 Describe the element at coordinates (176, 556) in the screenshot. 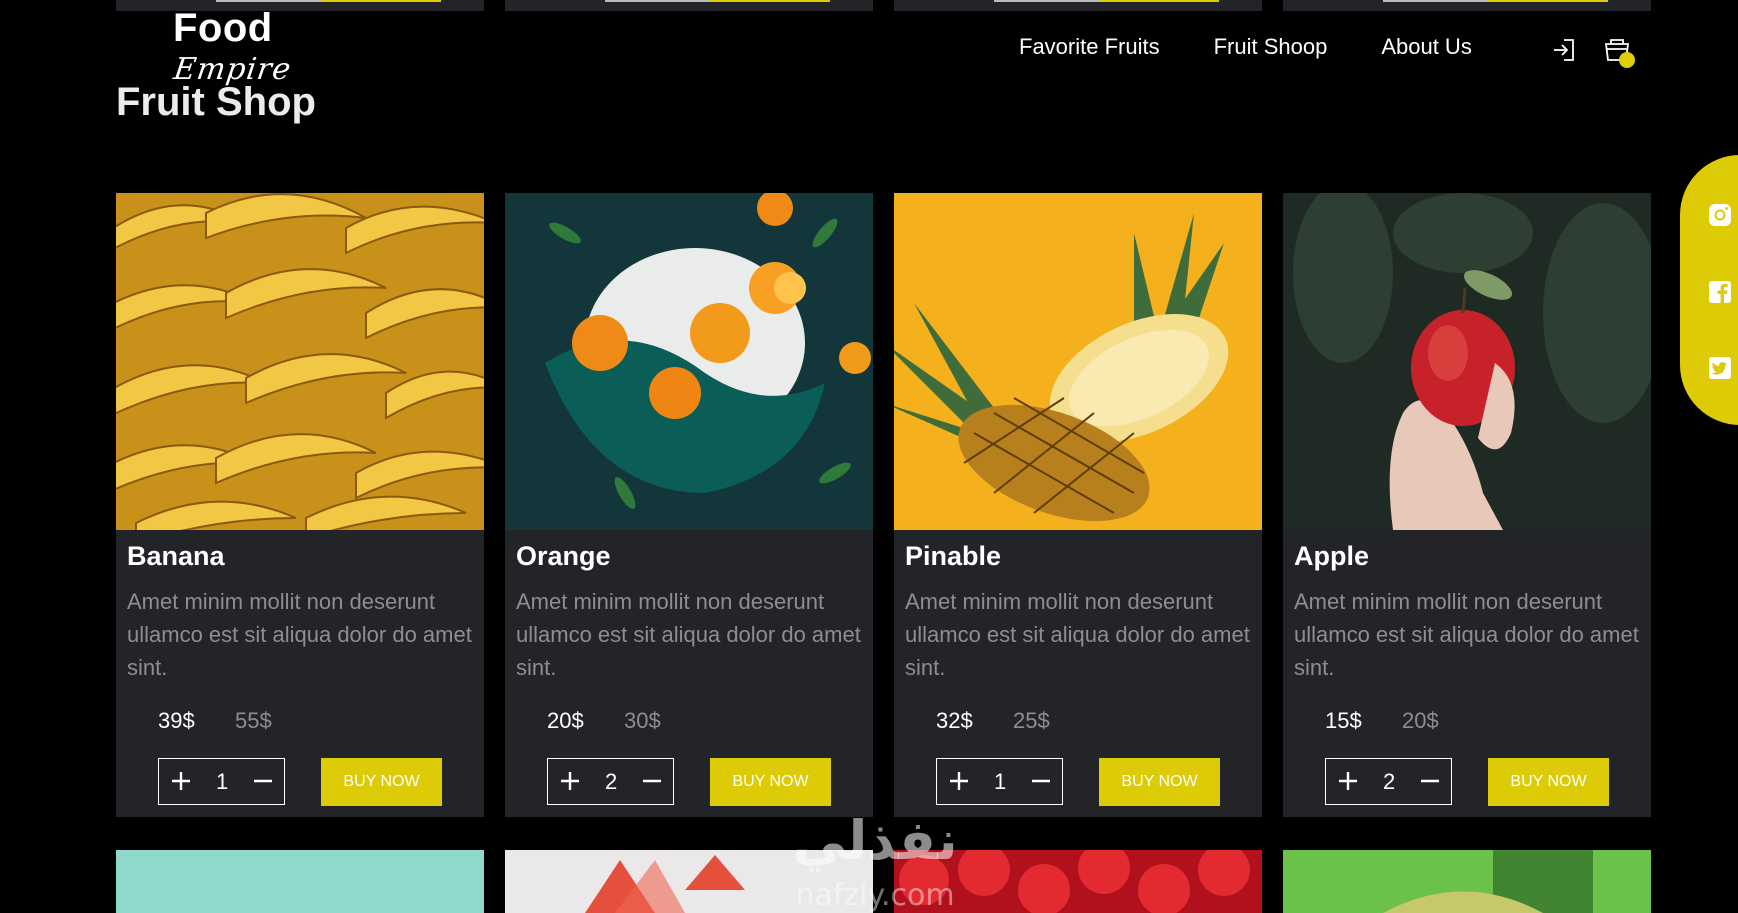

I see `product-name: Banana` at that location.